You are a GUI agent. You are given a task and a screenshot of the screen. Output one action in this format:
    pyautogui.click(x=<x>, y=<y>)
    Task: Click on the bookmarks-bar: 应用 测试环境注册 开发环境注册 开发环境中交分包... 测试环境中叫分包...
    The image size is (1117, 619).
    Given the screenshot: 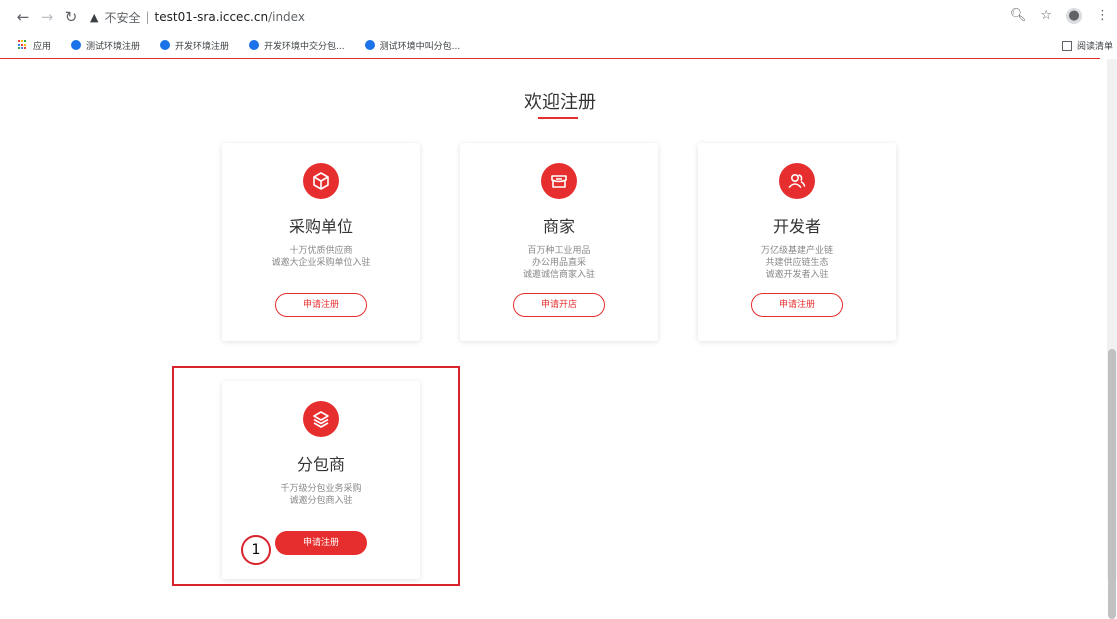 What is the action you would take?
    pyautogui.click(x=558, y=45)
    